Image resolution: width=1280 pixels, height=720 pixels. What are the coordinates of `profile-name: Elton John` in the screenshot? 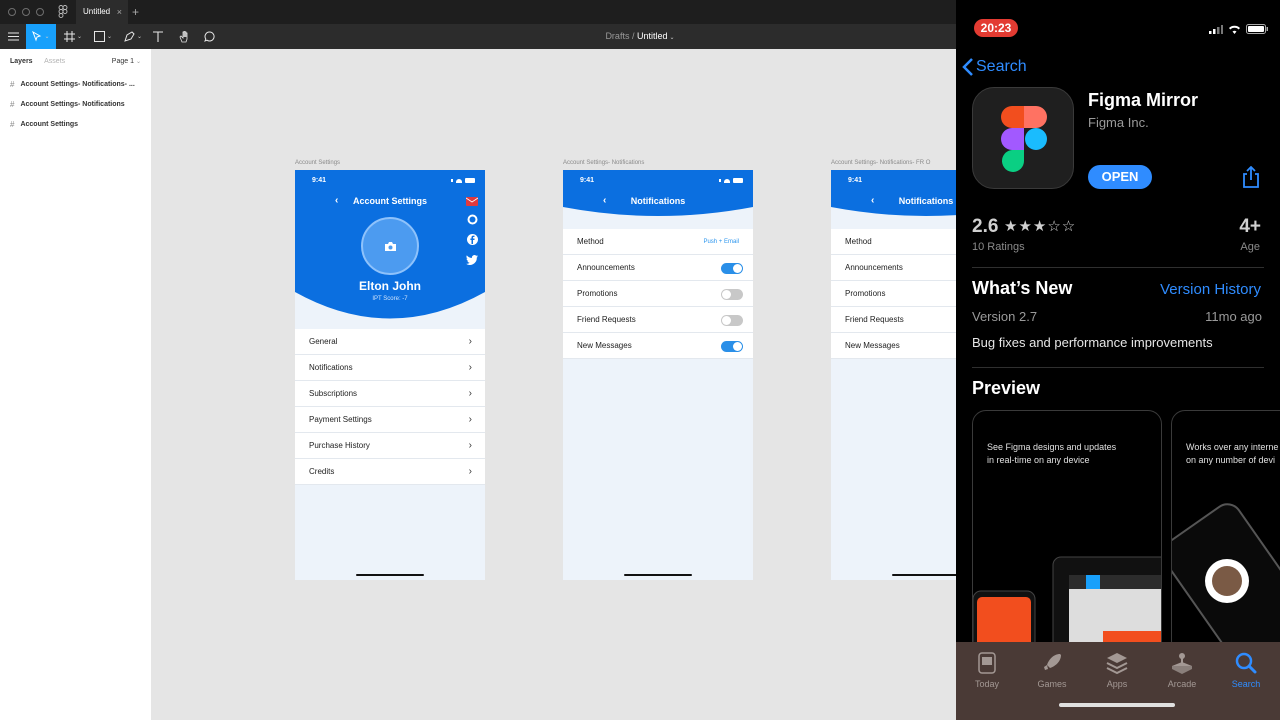 It's located at (390, 286).